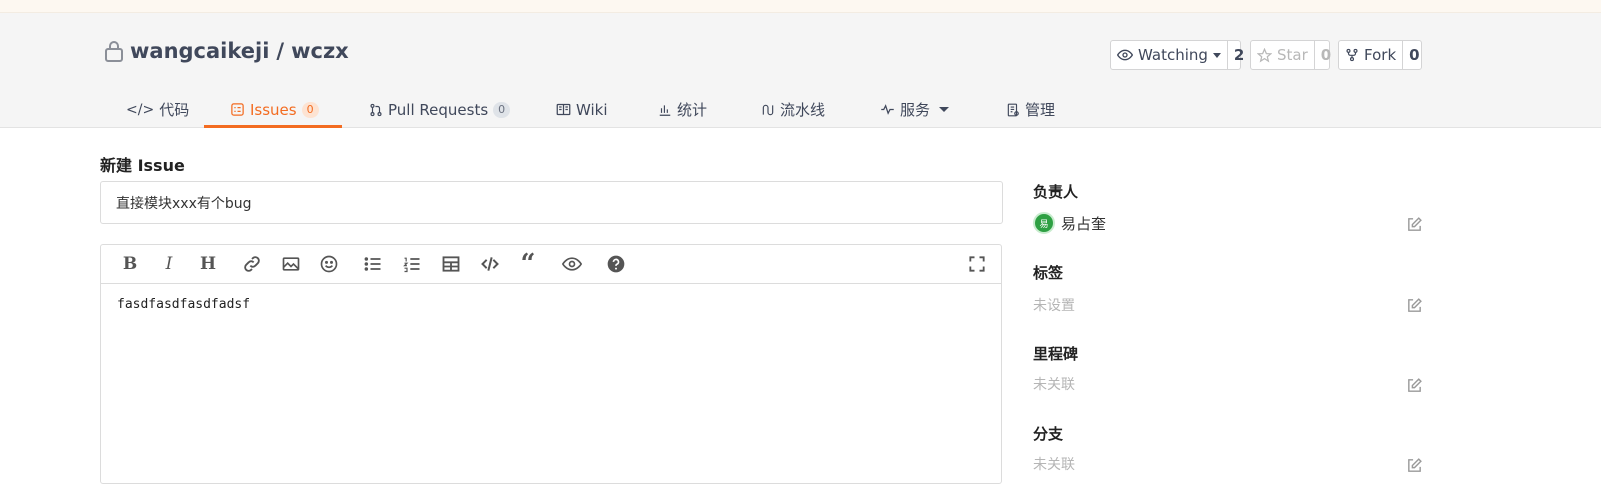 The width and height of the screenshot is (1601, 484). I want to click on pulse-icon, so click(887, 109).